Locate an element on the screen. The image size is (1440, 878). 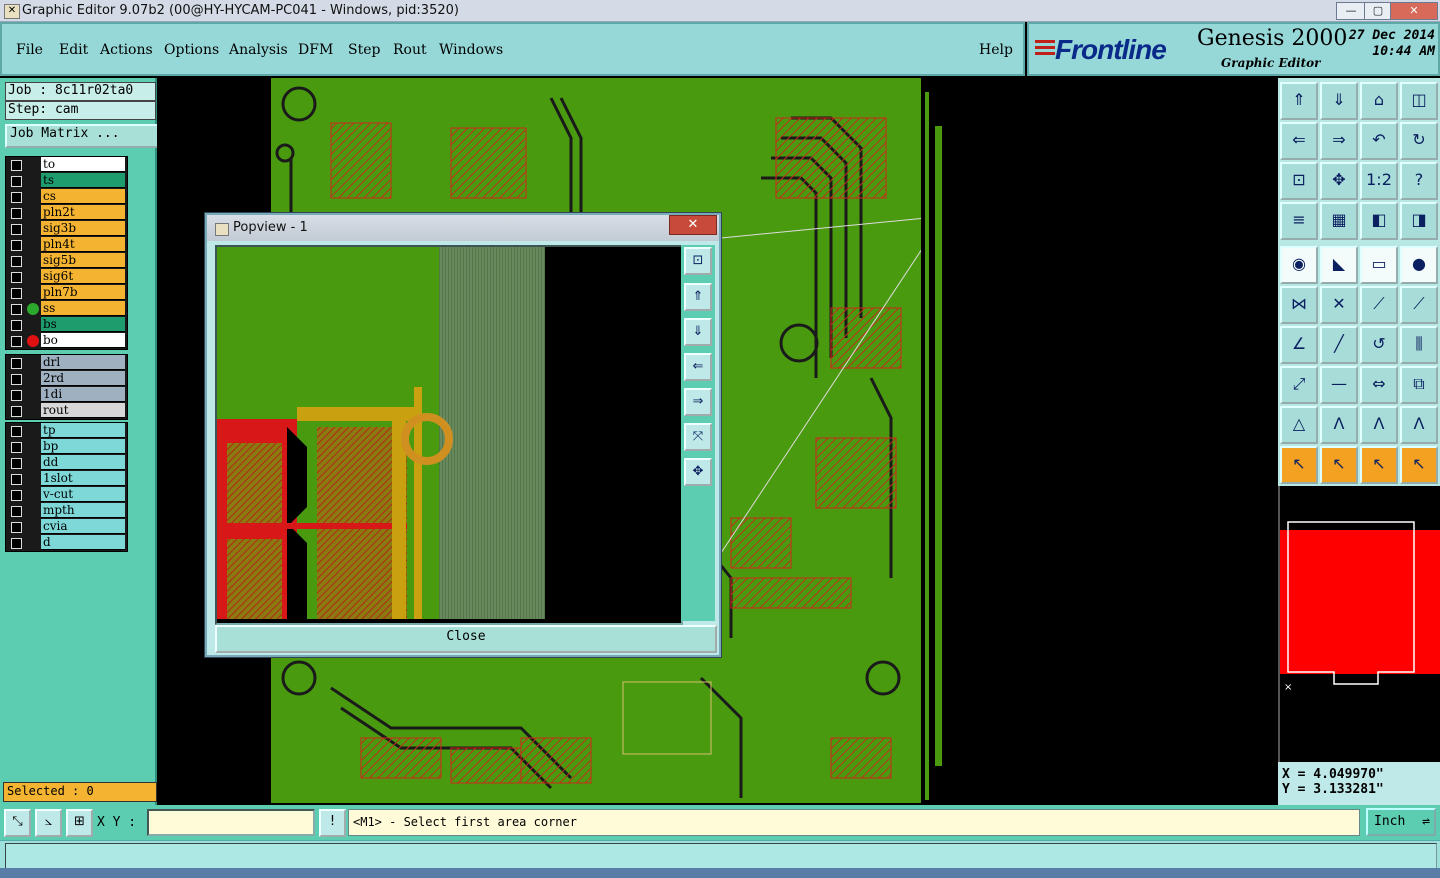
measure-snap-icon: ⦣ is located at coordinates (48, 823).